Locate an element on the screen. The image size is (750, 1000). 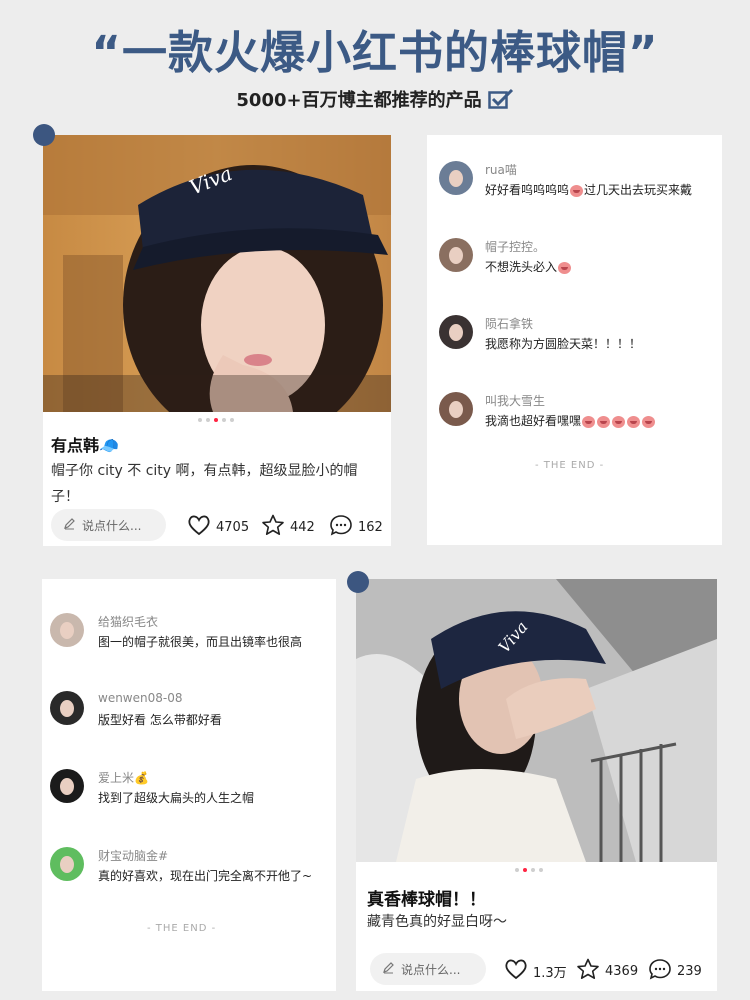
comment-author: 爱上米💰 is located at coordinates (123, 777).